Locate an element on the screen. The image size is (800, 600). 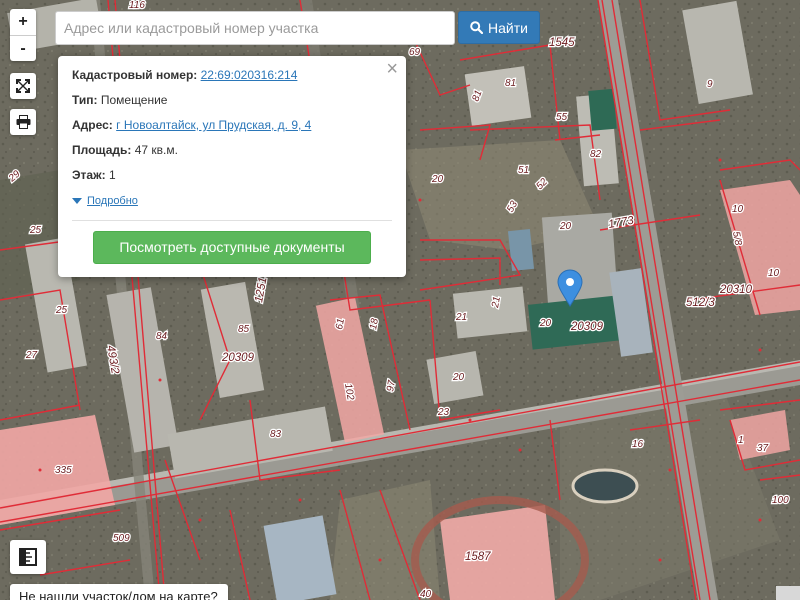
parcel-number-label: 51 is located at coordinates (523, 170).